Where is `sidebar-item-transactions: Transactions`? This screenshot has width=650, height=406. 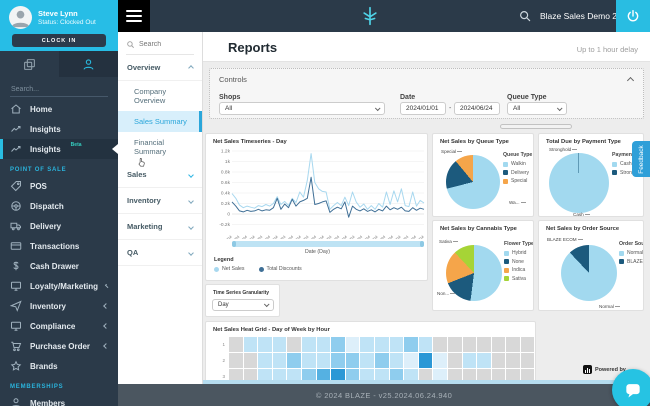 sidebar-item-transactions: Transactions is located at coordinates (59, 246).